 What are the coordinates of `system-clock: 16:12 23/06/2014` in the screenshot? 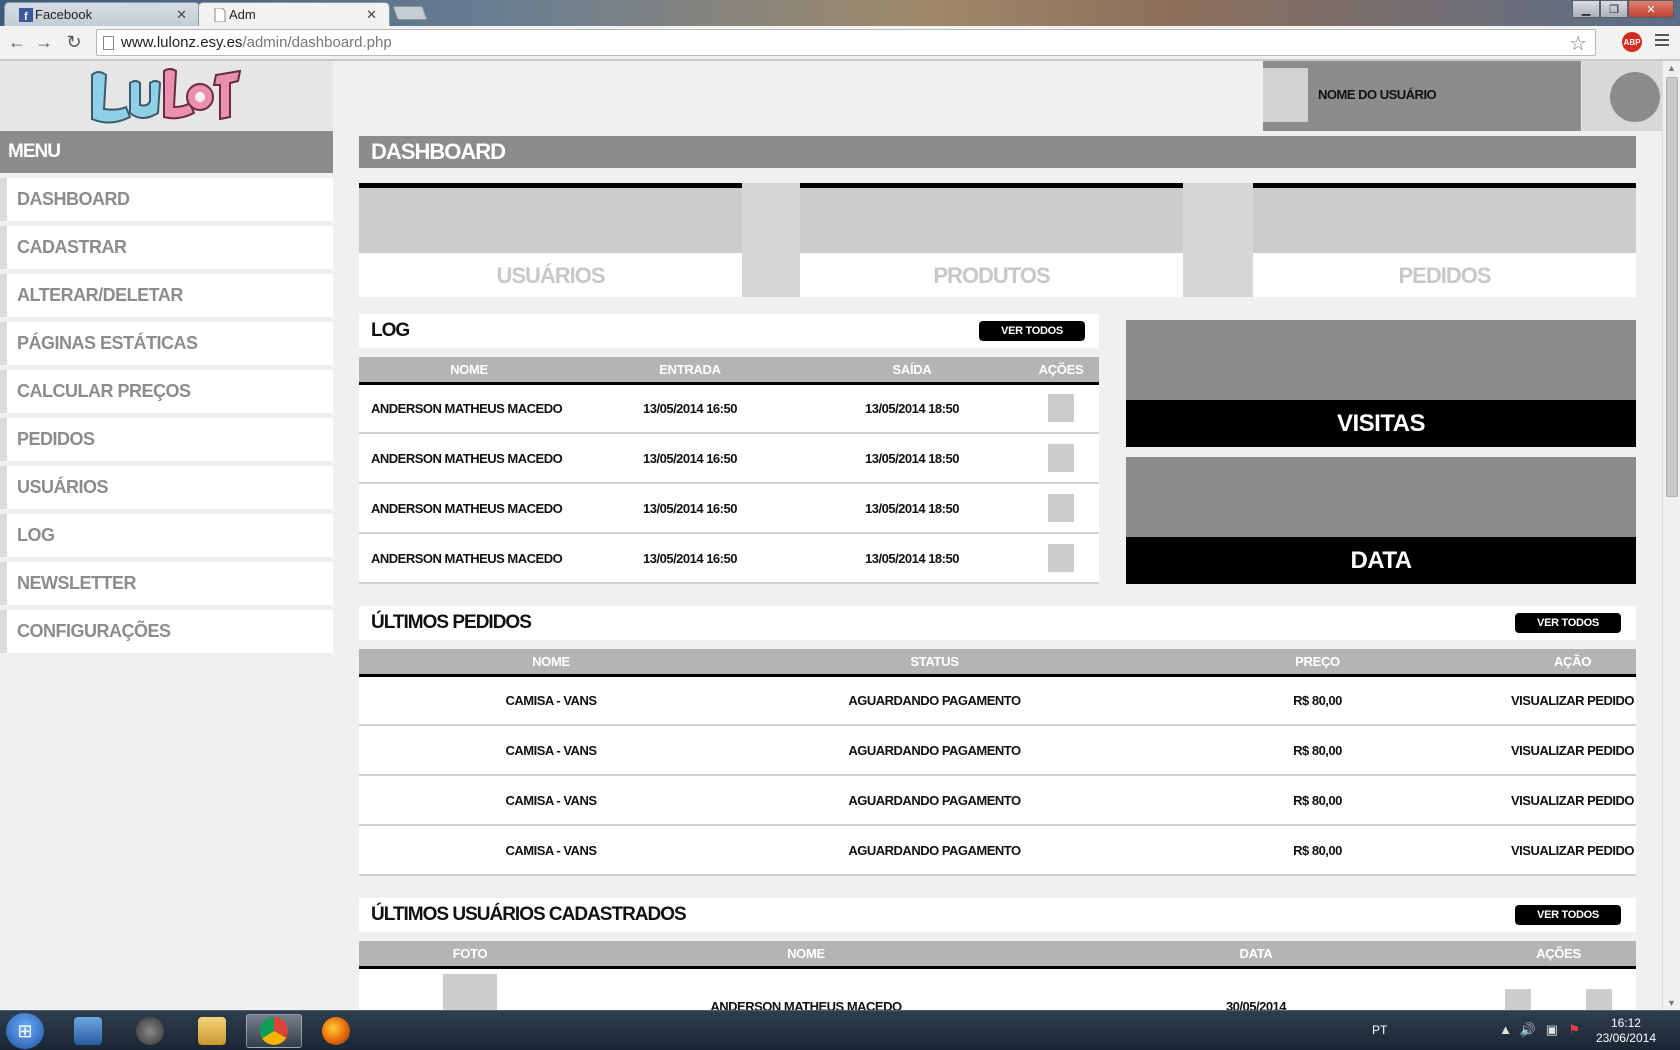 It's located at (1626, 1031).